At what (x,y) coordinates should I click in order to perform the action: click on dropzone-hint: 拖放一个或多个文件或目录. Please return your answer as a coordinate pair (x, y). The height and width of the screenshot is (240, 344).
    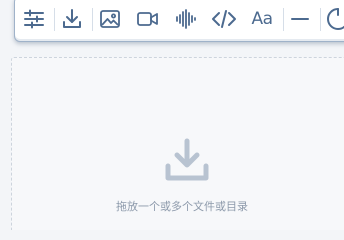
    Looking at the image, I should click on (182, 206).